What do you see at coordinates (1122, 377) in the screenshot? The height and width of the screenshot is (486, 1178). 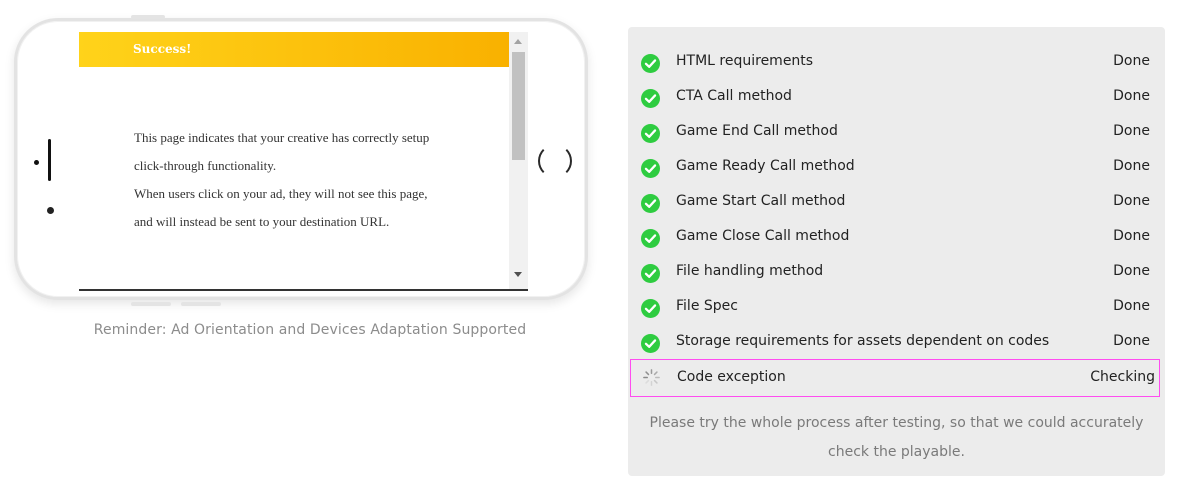 I see `check-status: Checking` at bounding box center [1122, 377].